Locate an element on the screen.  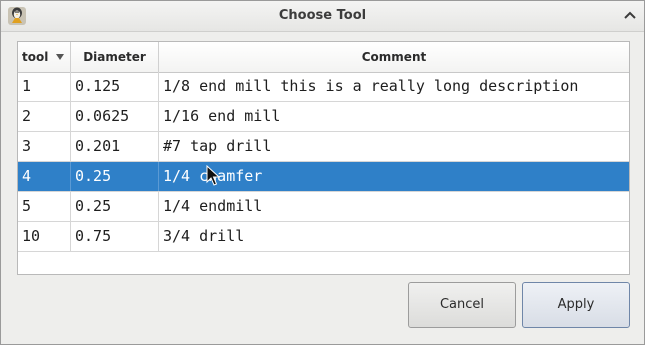
column-header-tool-label: tool is located at coordinates (35, 57).